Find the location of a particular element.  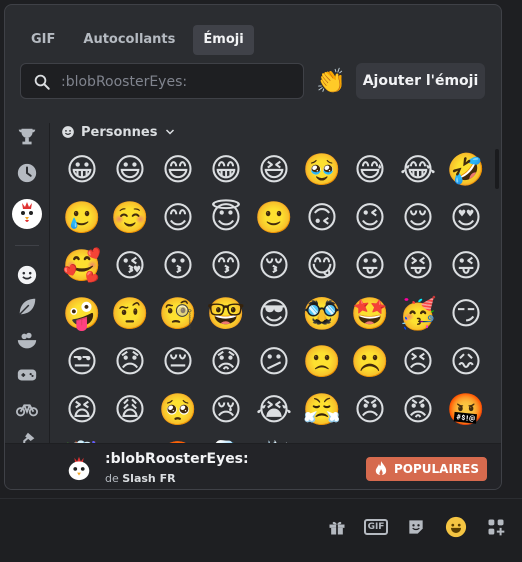

sticker-icon is located at coordinates (416, 527).